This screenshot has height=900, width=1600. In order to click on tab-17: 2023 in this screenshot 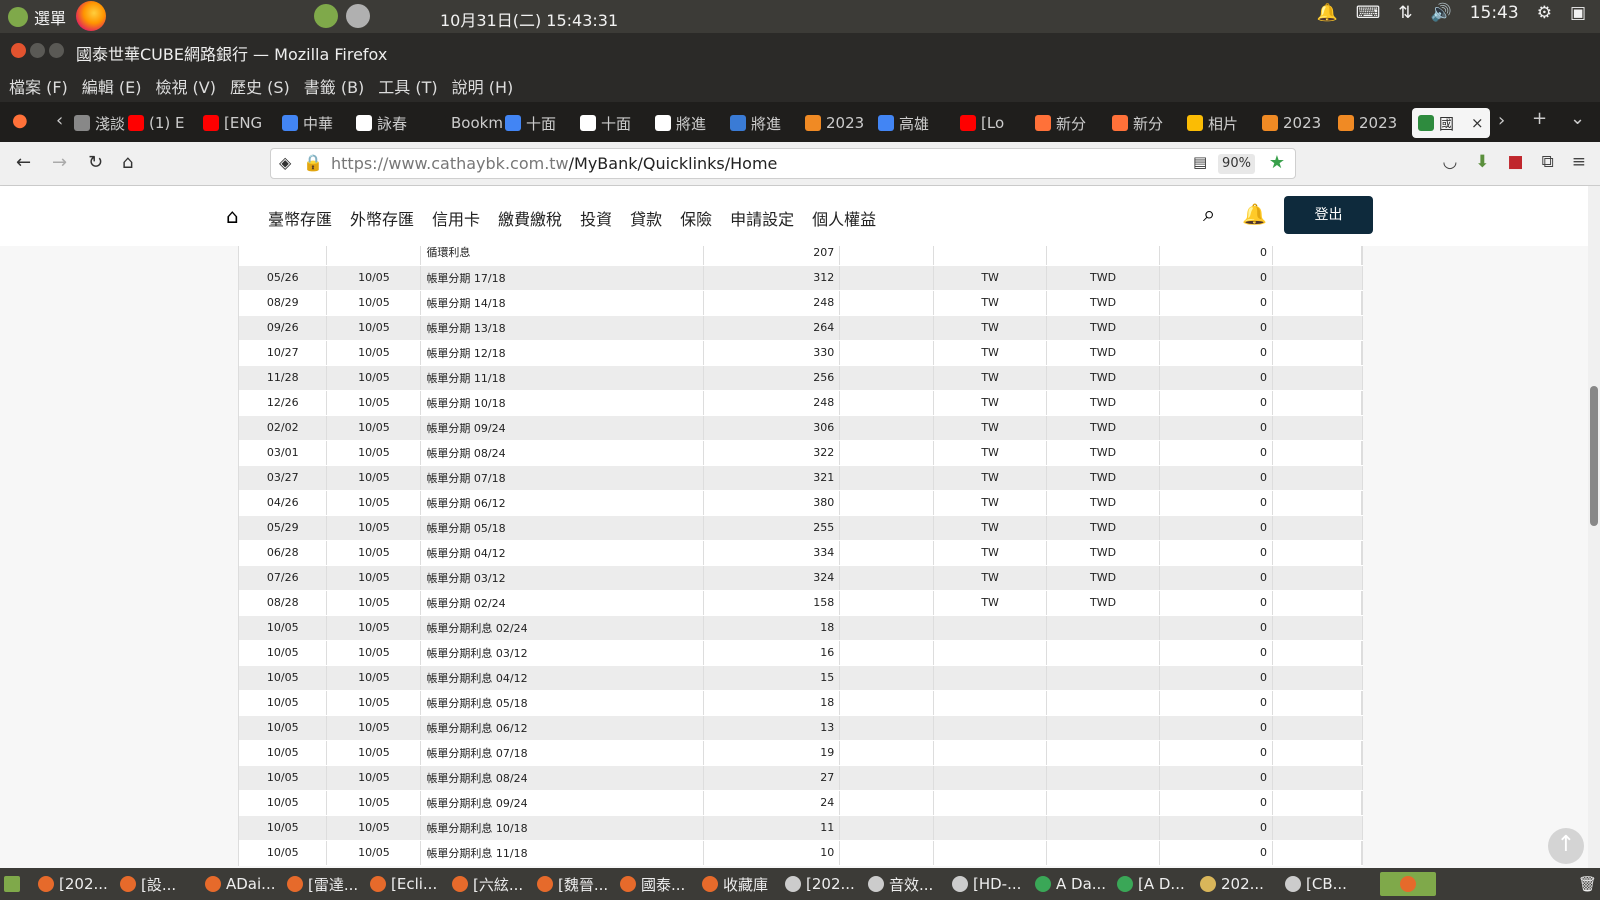, I will do `click(1367, 123)`.